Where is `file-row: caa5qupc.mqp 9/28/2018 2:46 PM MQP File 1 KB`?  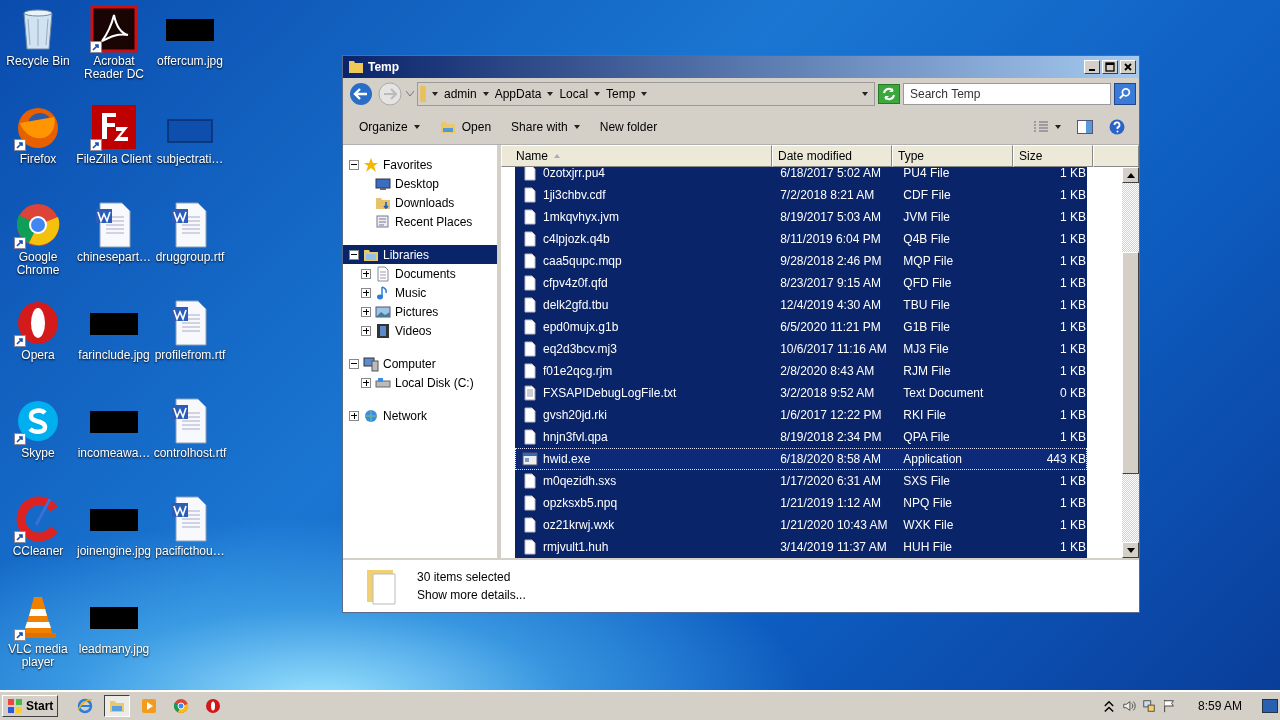 file-row: caa5qupc.mqp 9/28/2018 2:46 PM MQP File 1 KB is located at coordinates (801, 261).